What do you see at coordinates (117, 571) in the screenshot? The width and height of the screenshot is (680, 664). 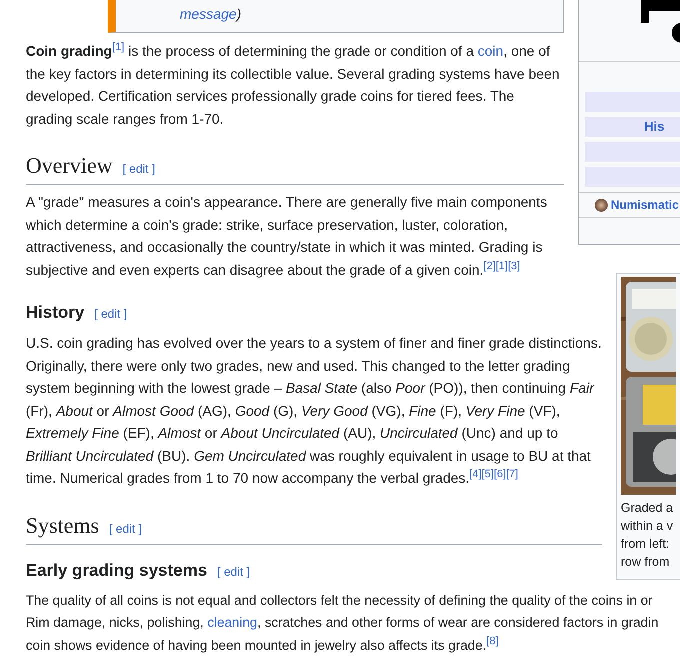 I see `section-heading: Early grading systems` at bounding box center [117, 571].